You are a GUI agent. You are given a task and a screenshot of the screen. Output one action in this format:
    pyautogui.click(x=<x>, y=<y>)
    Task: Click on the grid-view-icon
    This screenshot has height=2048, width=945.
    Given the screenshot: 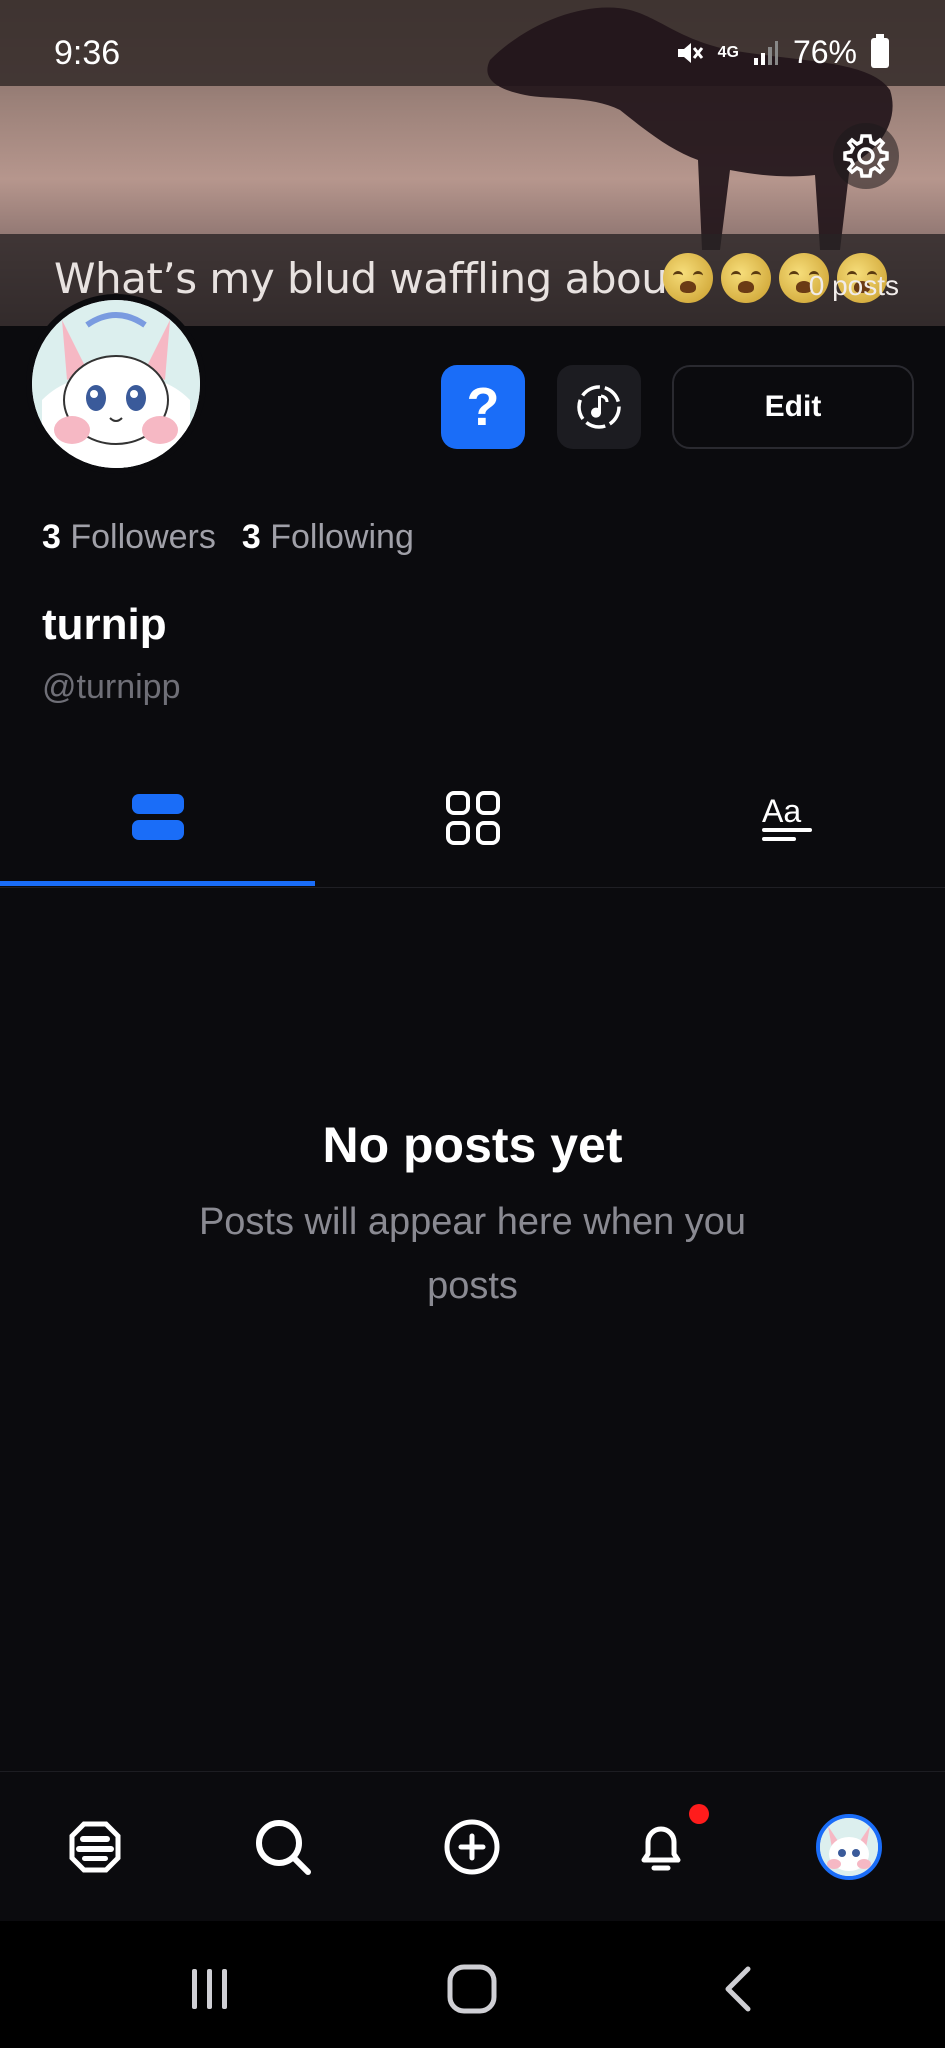 What is the action you would take?
    pyautogui.click(x=472, y=818)
    